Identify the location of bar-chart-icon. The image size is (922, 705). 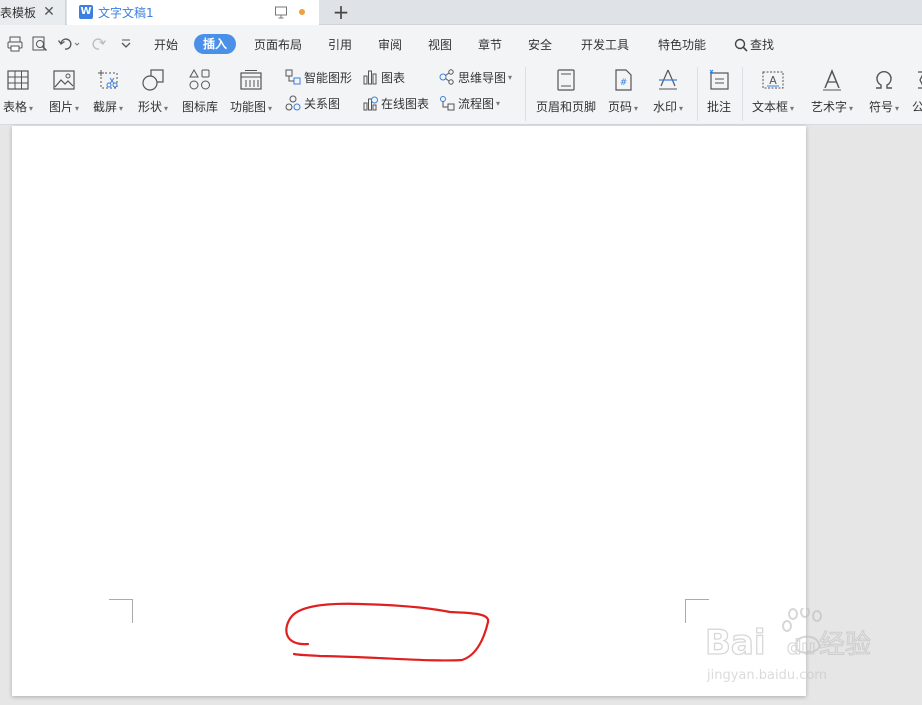
(370, 77).